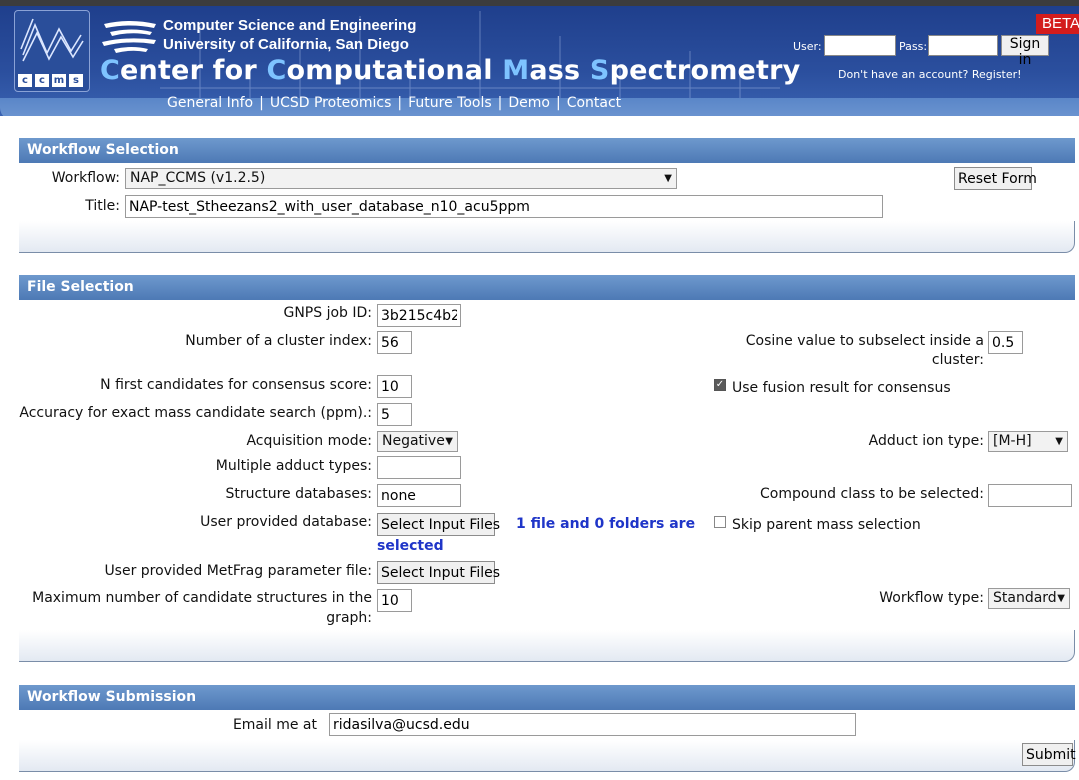 This screenshot has width=1079, height=780. Describe the element at coordinates (605, 524) in the screenshot. I see `selected-files-status: 1 file and 0 folders are` at that location.